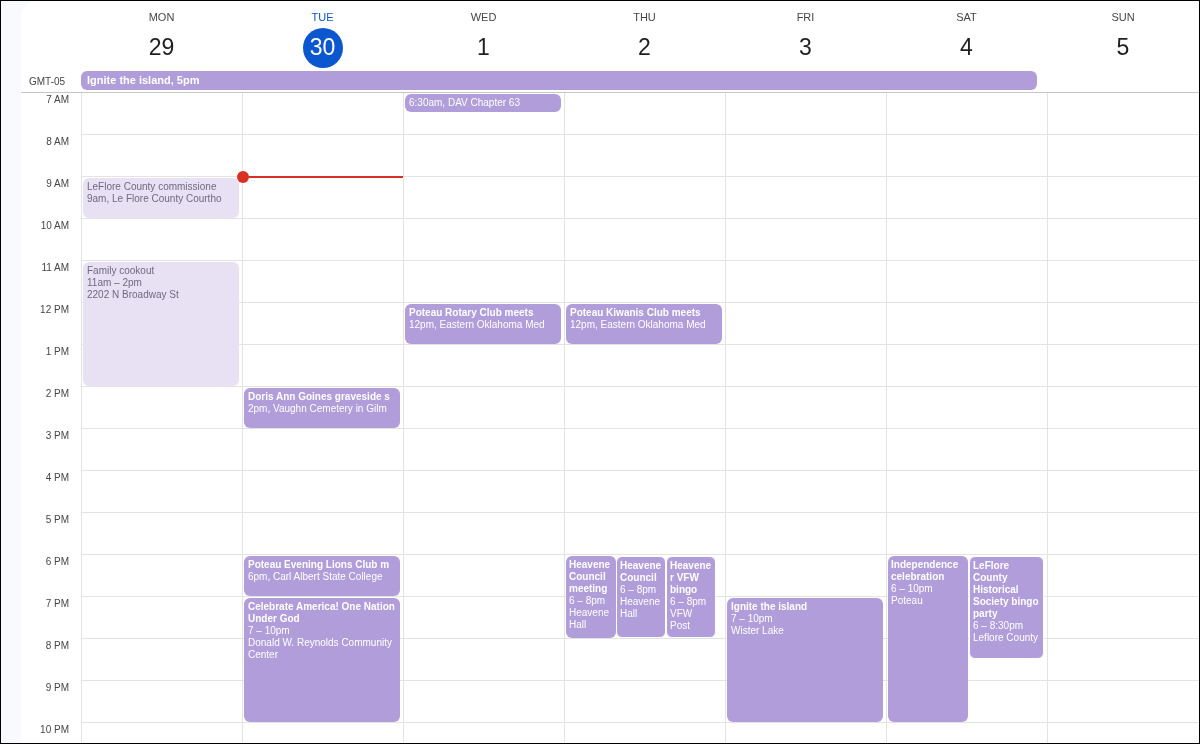 Image resolution: width=1200 pixels, height=744 pixels. What do you see at coordinates (57, 646) in the screenshot?
I see `hour-label: 8 PM` at bounding box center [57, 646].